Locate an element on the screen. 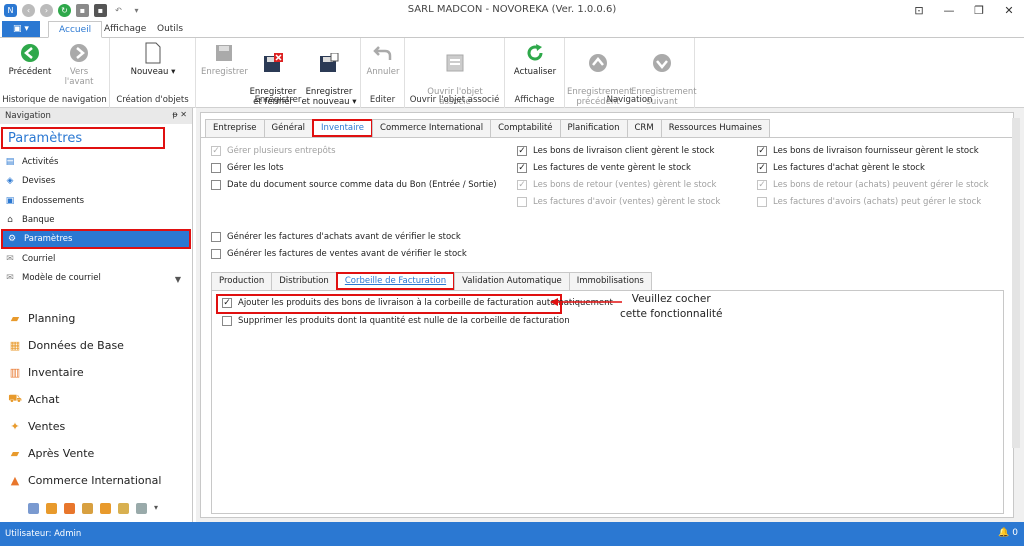 This screenshot has height=546, width=1024. module-donnees-base: ▦ Données de Base is located at coordinates (66, 345).